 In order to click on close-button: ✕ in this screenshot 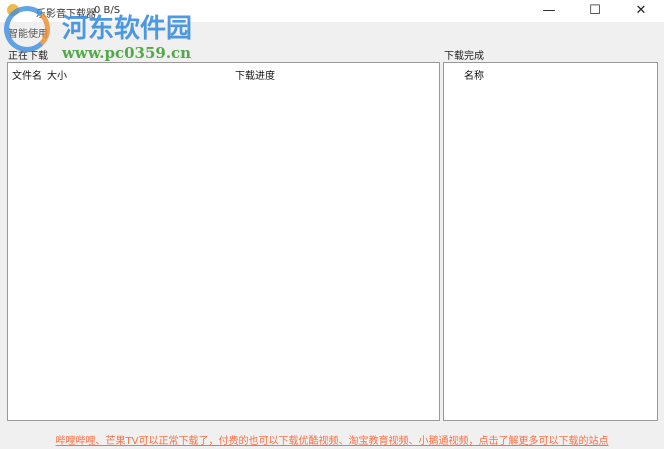, I will do `click(641, 11)`.